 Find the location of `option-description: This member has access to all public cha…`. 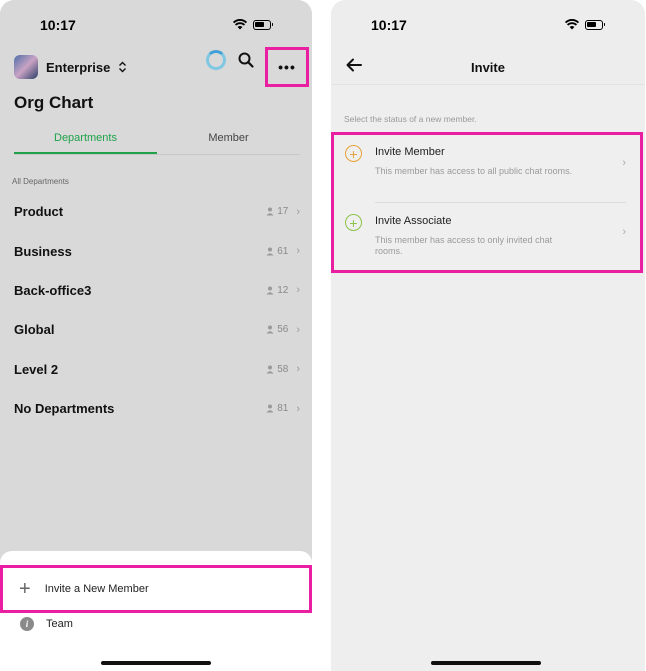

option-description: This member has access to all public cha… is located at coordinates (474, 171).